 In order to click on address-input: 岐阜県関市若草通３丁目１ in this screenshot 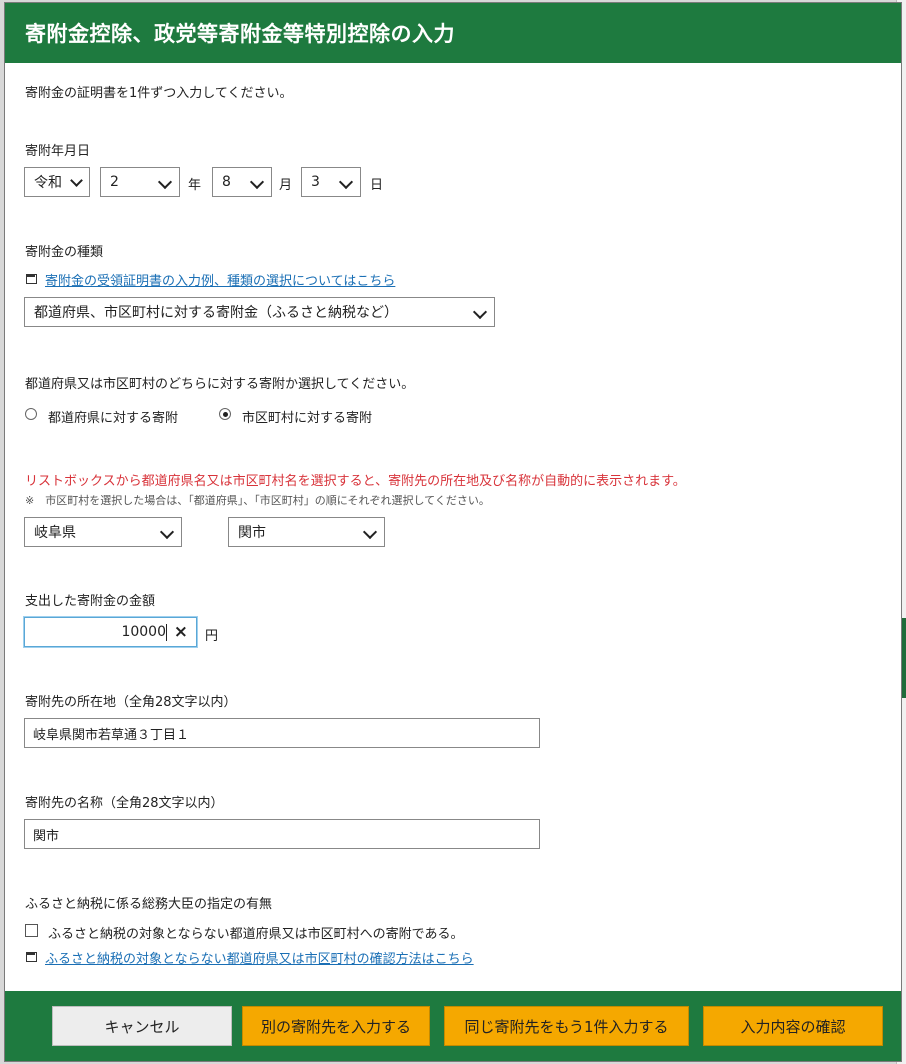, I will do `click(282, 733)`.